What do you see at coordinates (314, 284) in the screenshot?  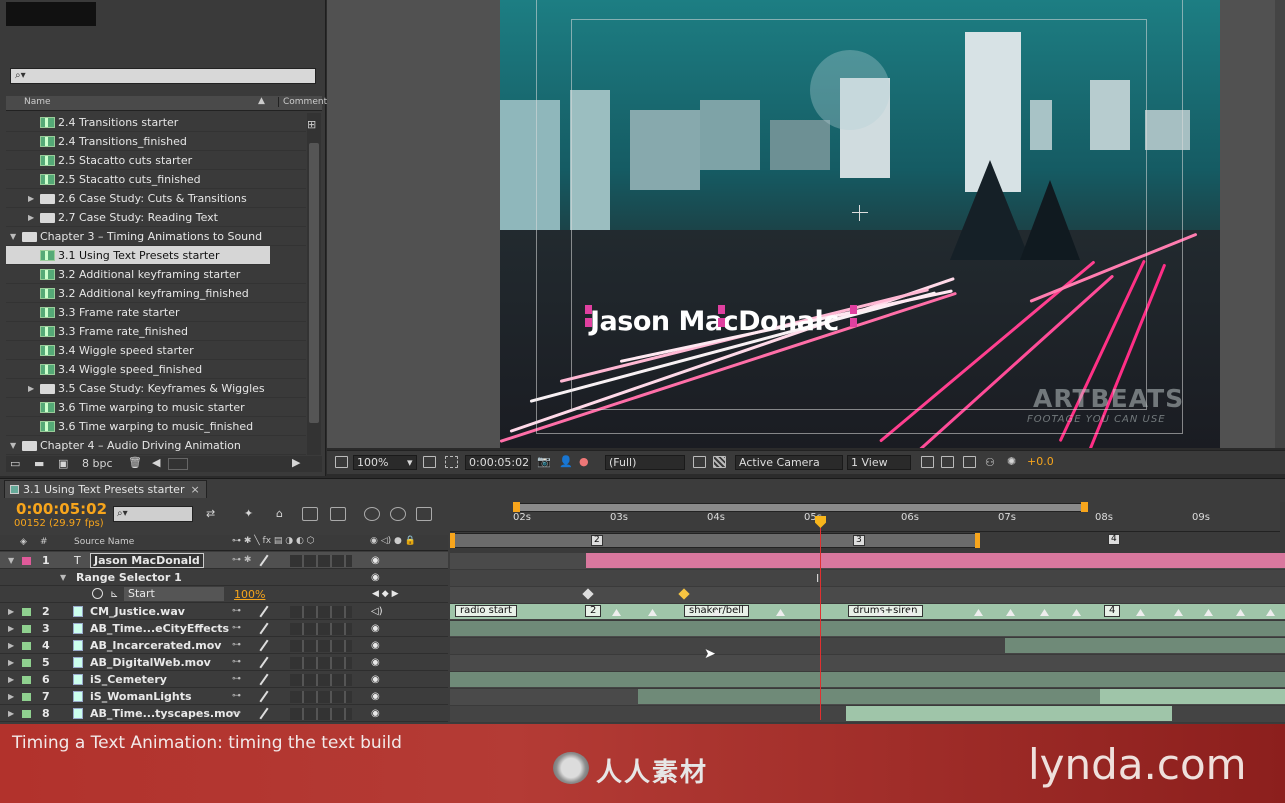 I see `project-scrollbar` at bounding box center [314, 284].